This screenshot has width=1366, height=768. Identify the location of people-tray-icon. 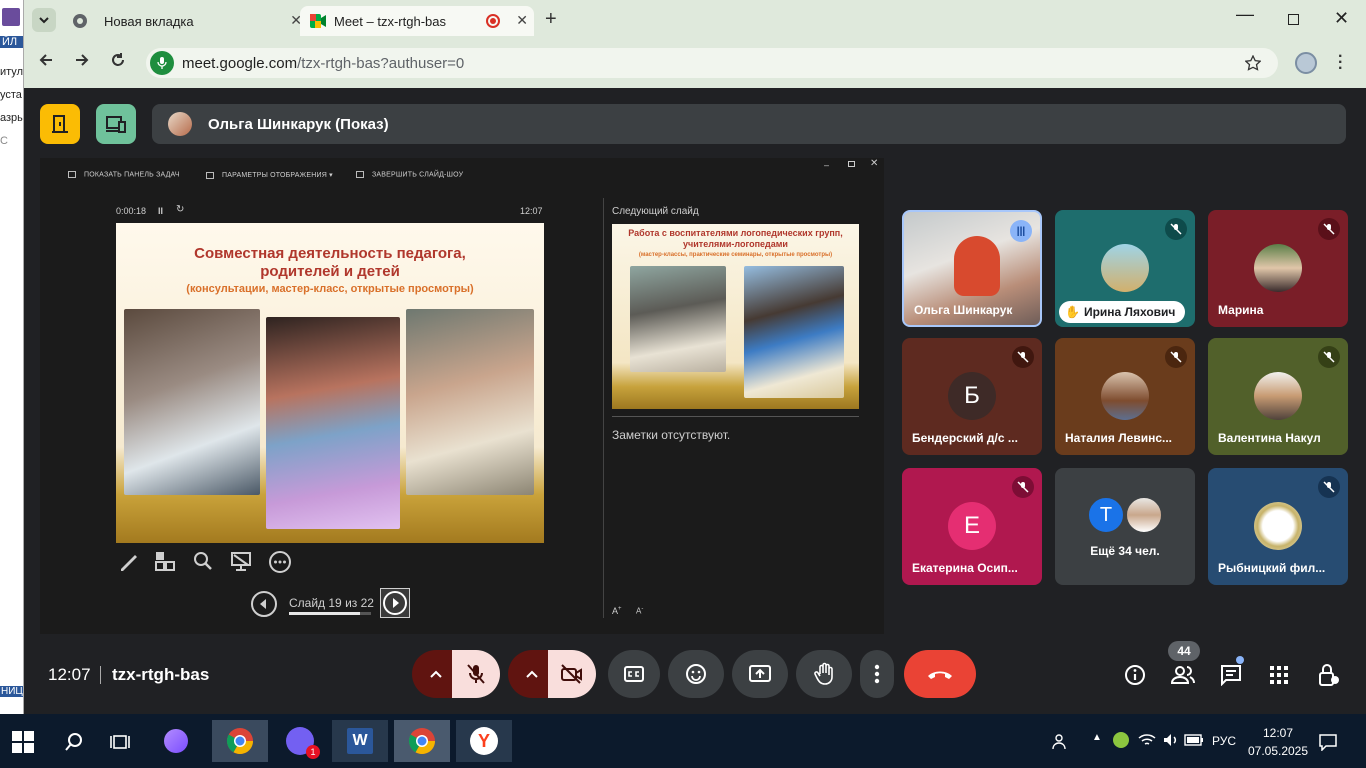
(1061, 742).